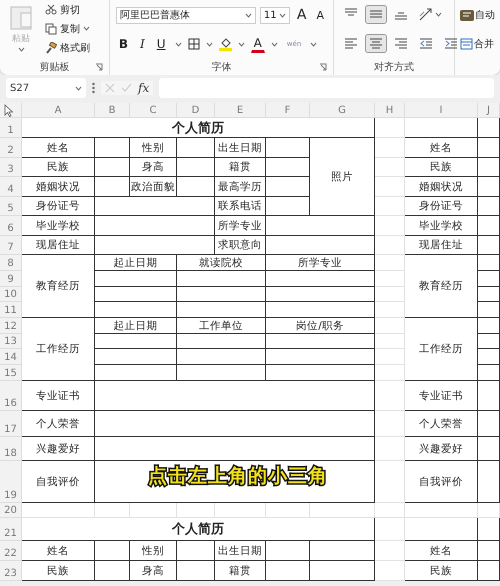 Image resolution: width=500 pixels, height=586 pixels. What do you see at coordinates (46, 88) in the screenshot?
I see `name-box: S27` at bounding box center [46, 88].